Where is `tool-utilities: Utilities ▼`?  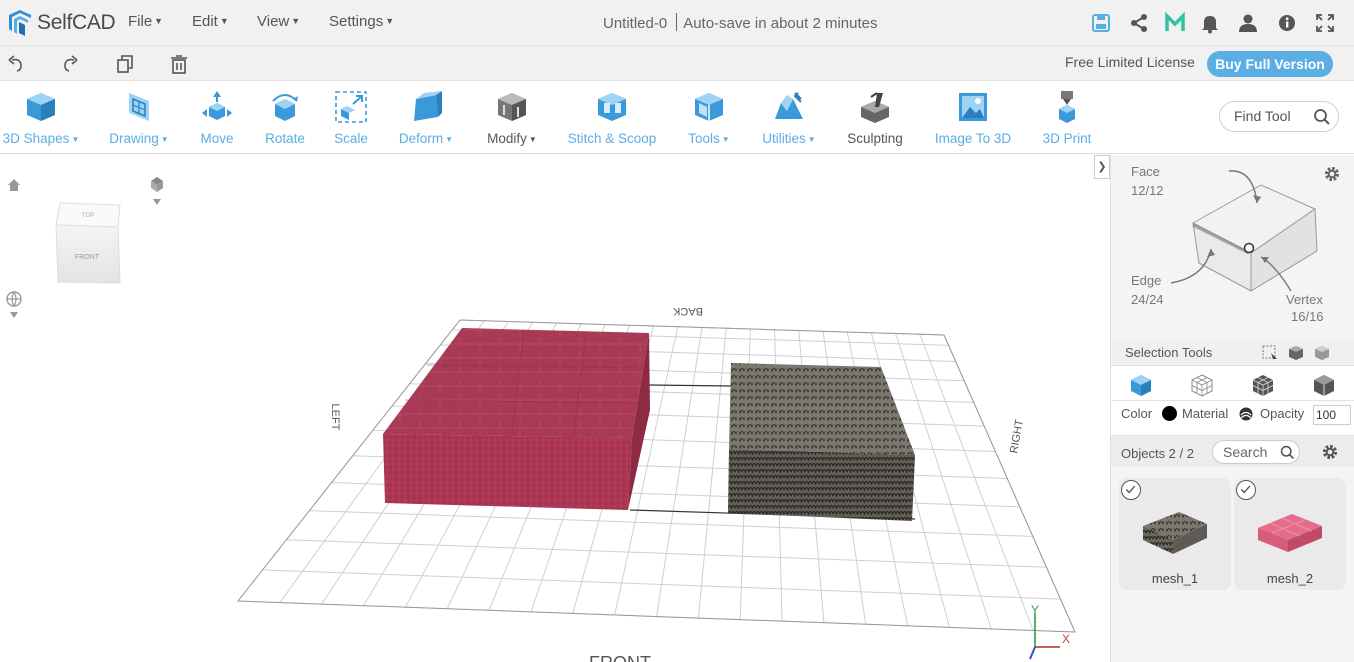 tool-utilities: Utilities ▼ is located at coordinates (789, 117).